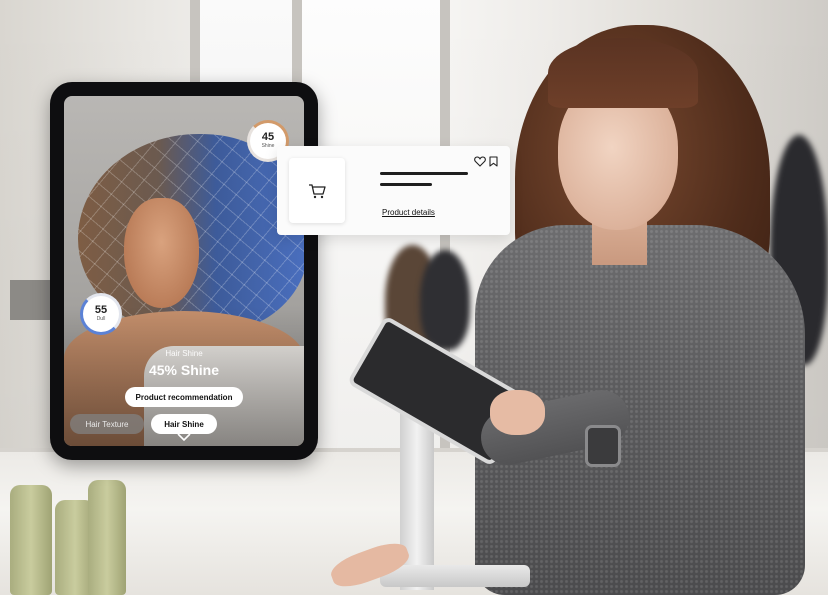 The width and height of the screenshot is (828, 595). What do you see at coordinates (393, 190) in the screenshot?
I see `product-card: Product details` at bounding box center [393, 190].